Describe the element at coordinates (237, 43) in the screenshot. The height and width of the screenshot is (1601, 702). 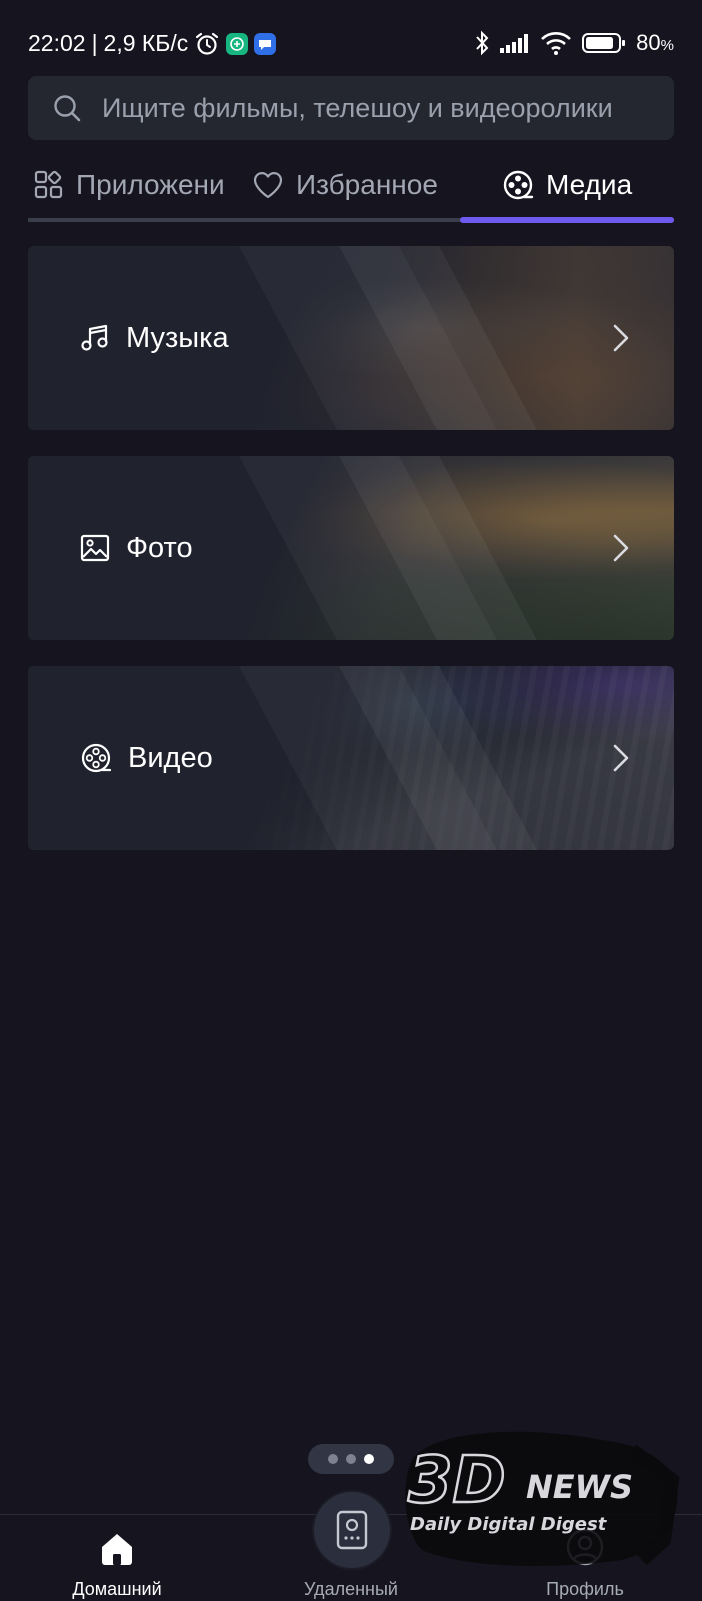
I see `health-app-icon` at that location.